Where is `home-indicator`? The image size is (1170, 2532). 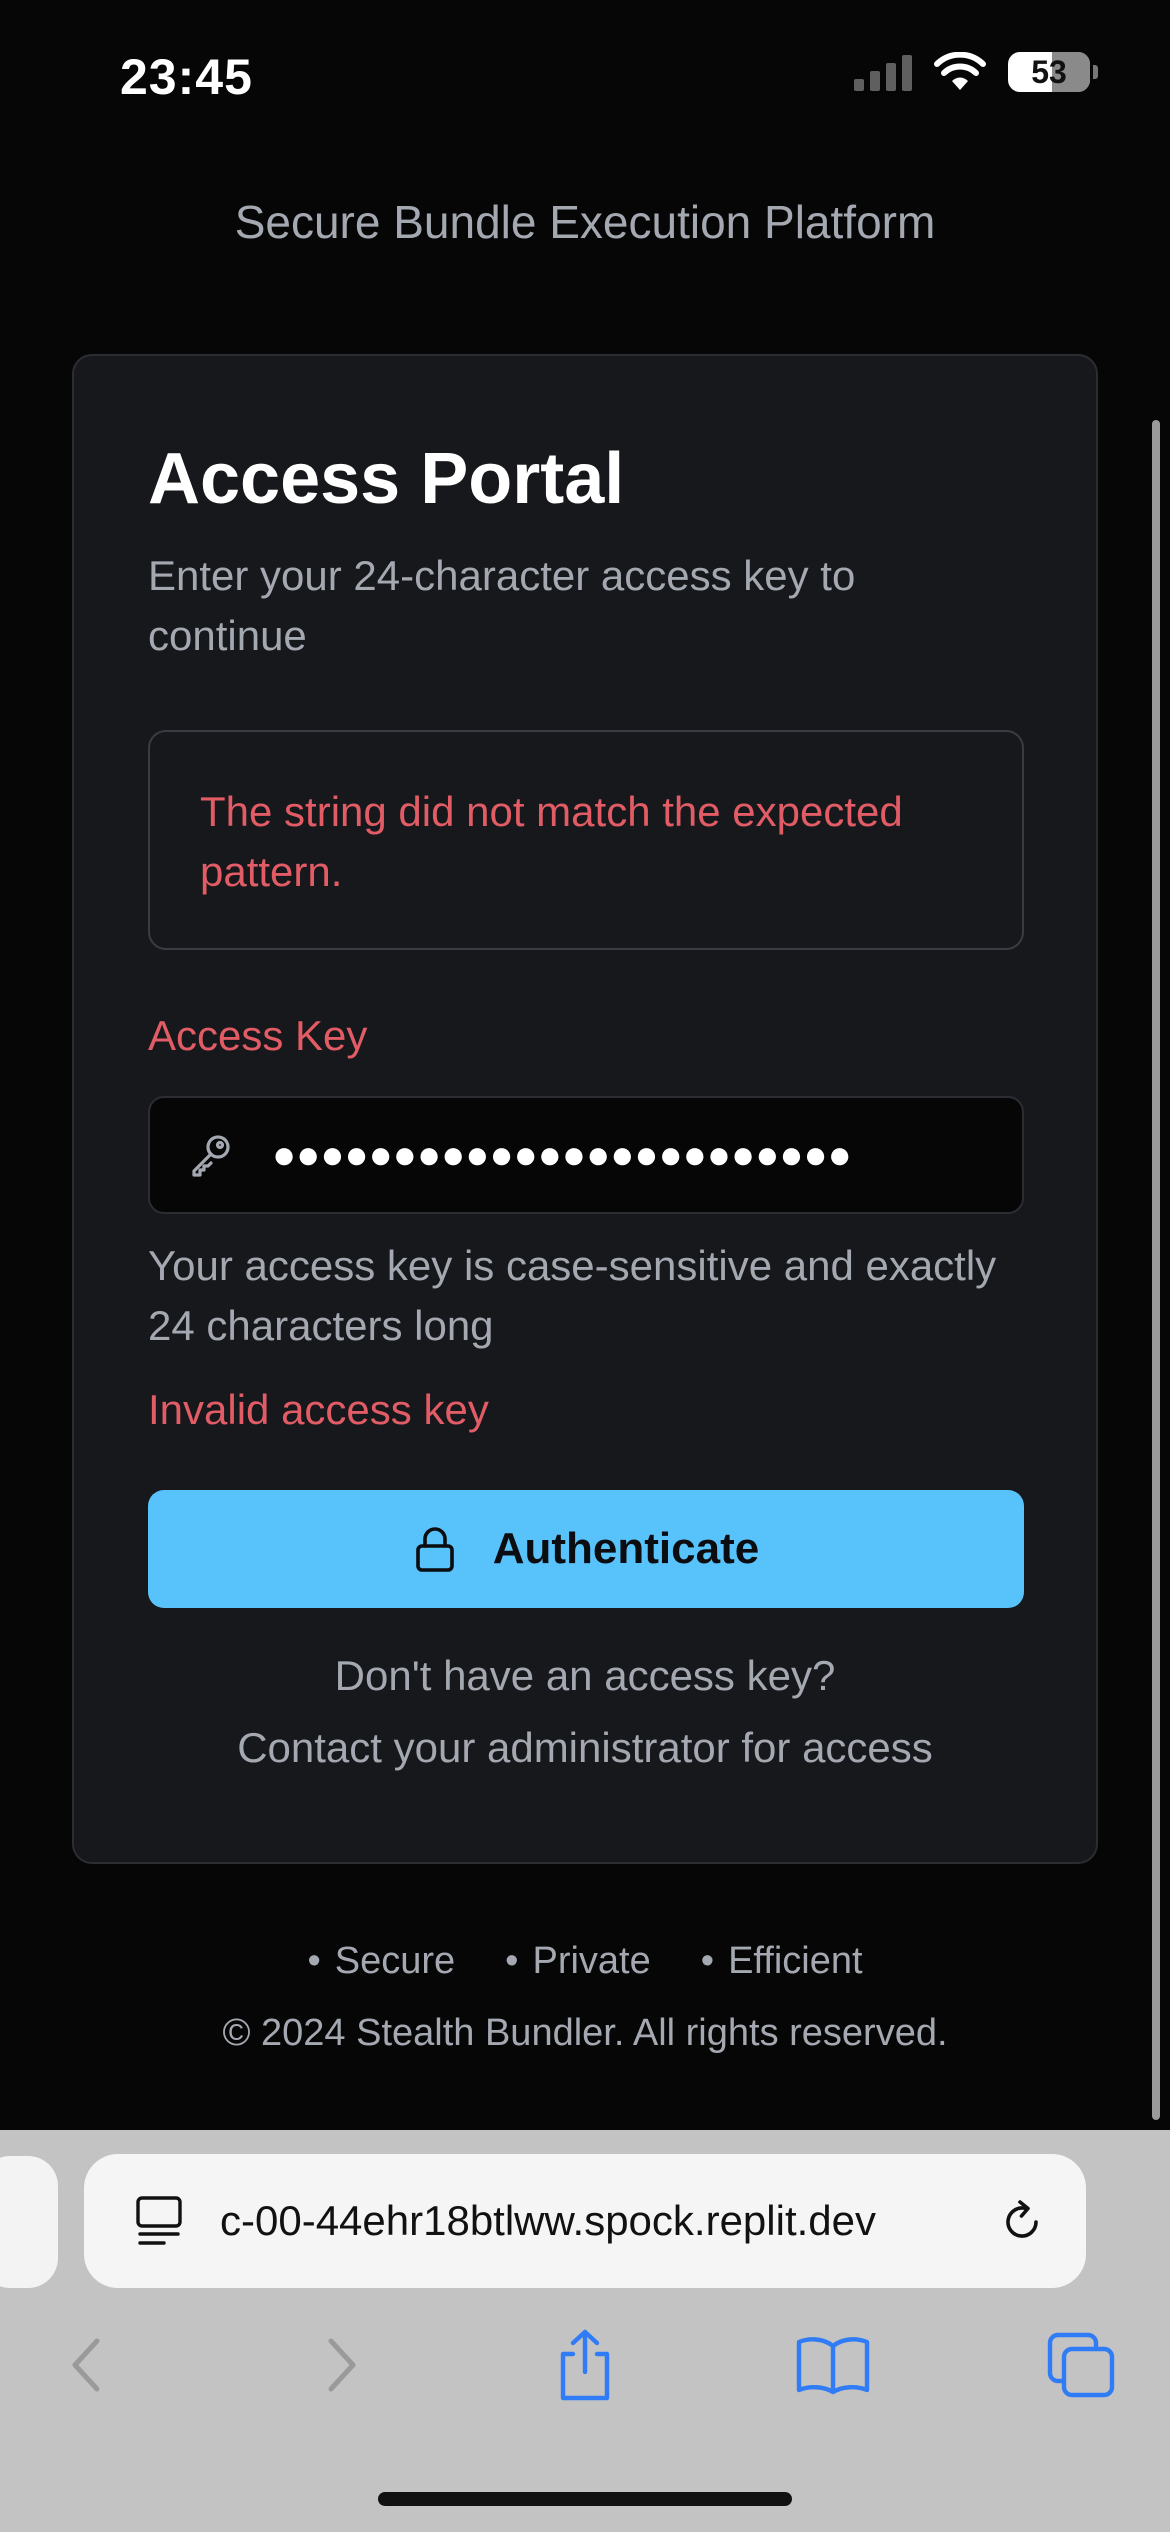 home-indicator is located at coordinates (585, 2499).